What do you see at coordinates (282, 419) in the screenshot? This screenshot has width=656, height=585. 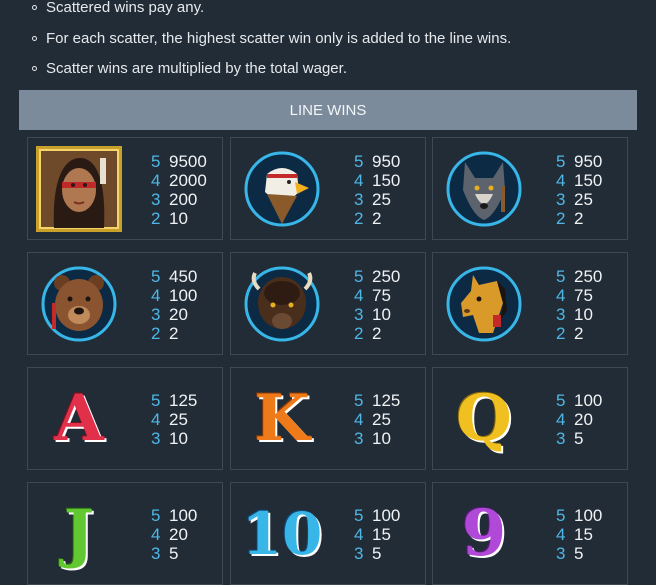 I see `letter-k-icon: K` at bounding box center [282, 419].